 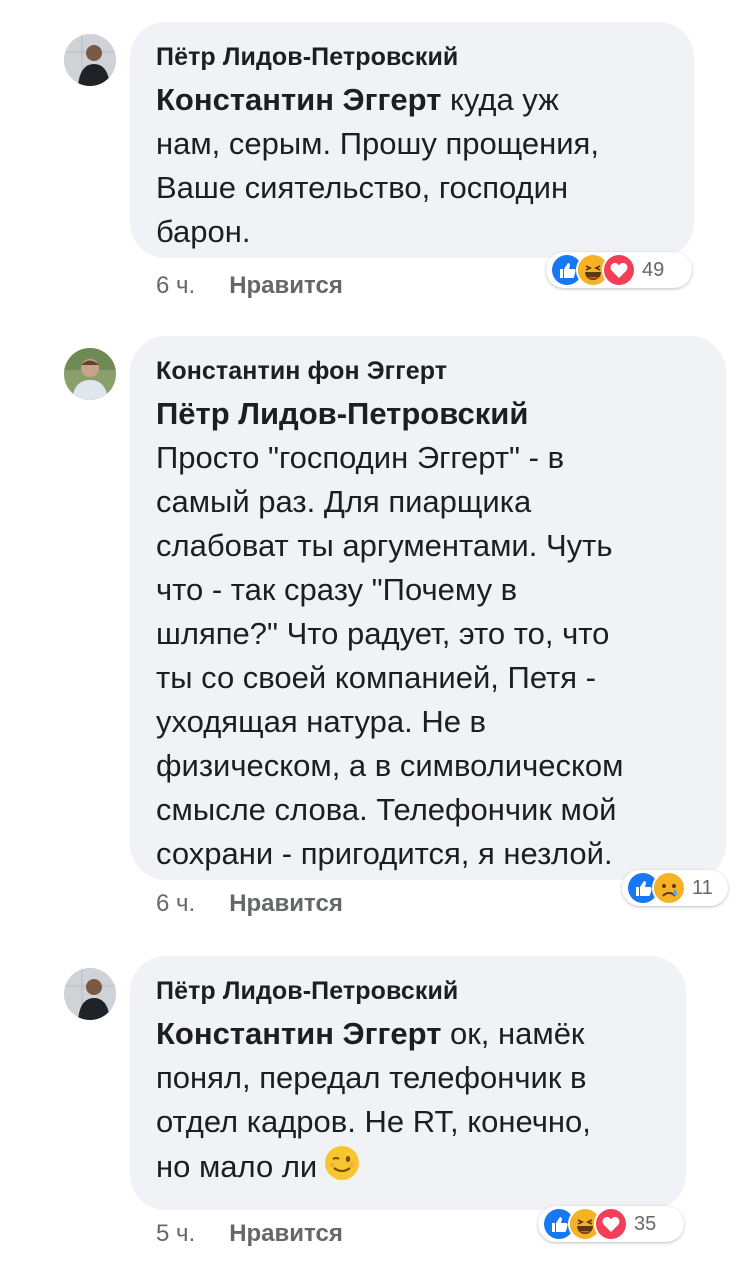 What do you see at coordinates (342, 413) in the screenshot?
I see `mention-link: Пётр Лидов-Петровский` at bounding box center [342, 413].